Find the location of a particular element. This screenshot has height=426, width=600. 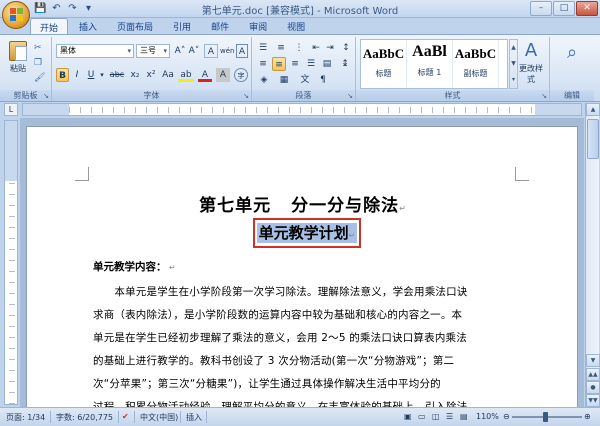

highlight-box: 单元教学计划↵ is located at coordinates (307, 233).